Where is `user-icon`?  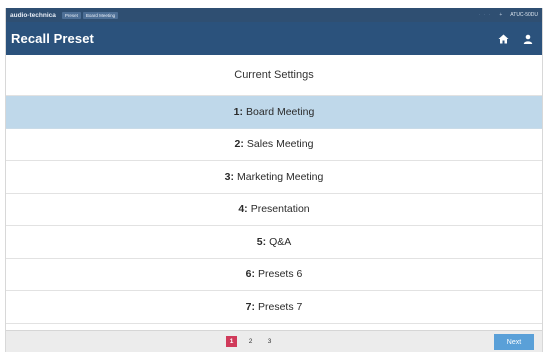
user-icon is located at coordinates (528, 39).